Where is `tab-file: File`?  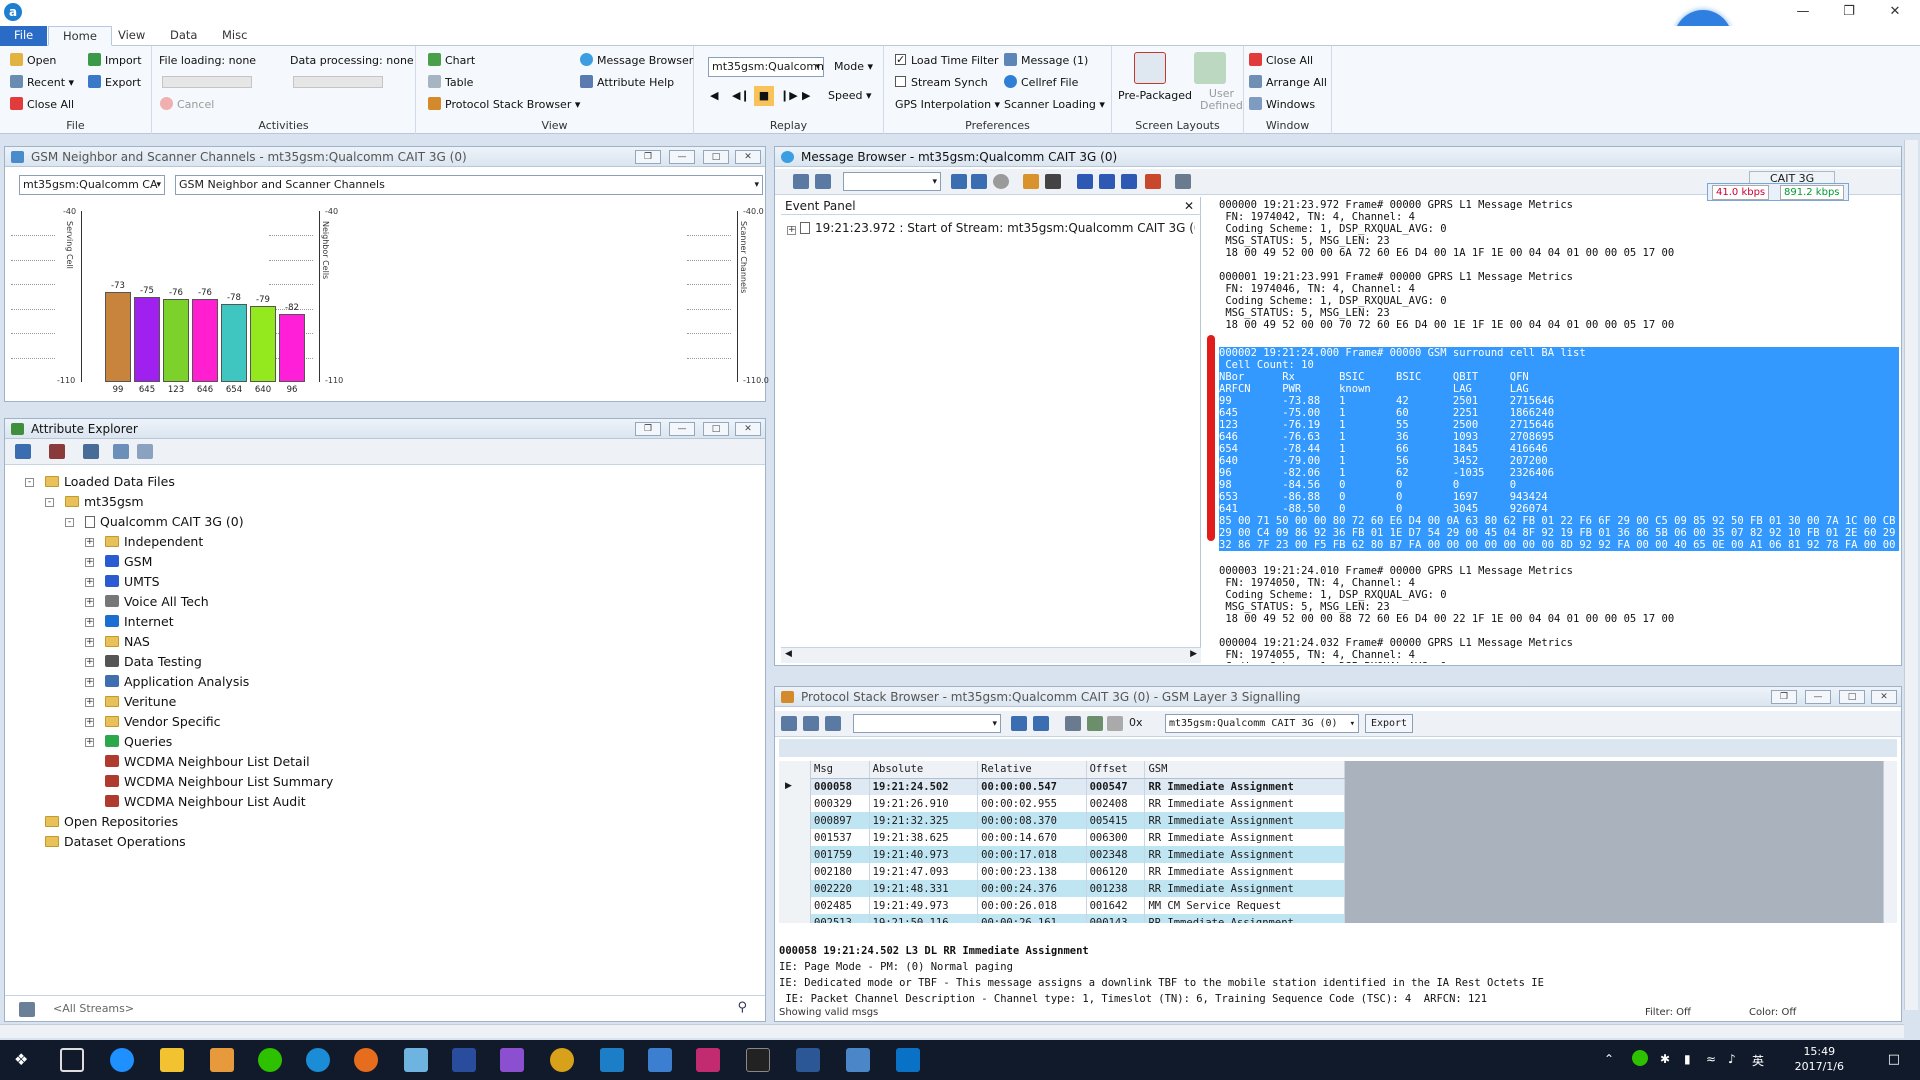 tab-file: File is located at coordinates (24, 36).